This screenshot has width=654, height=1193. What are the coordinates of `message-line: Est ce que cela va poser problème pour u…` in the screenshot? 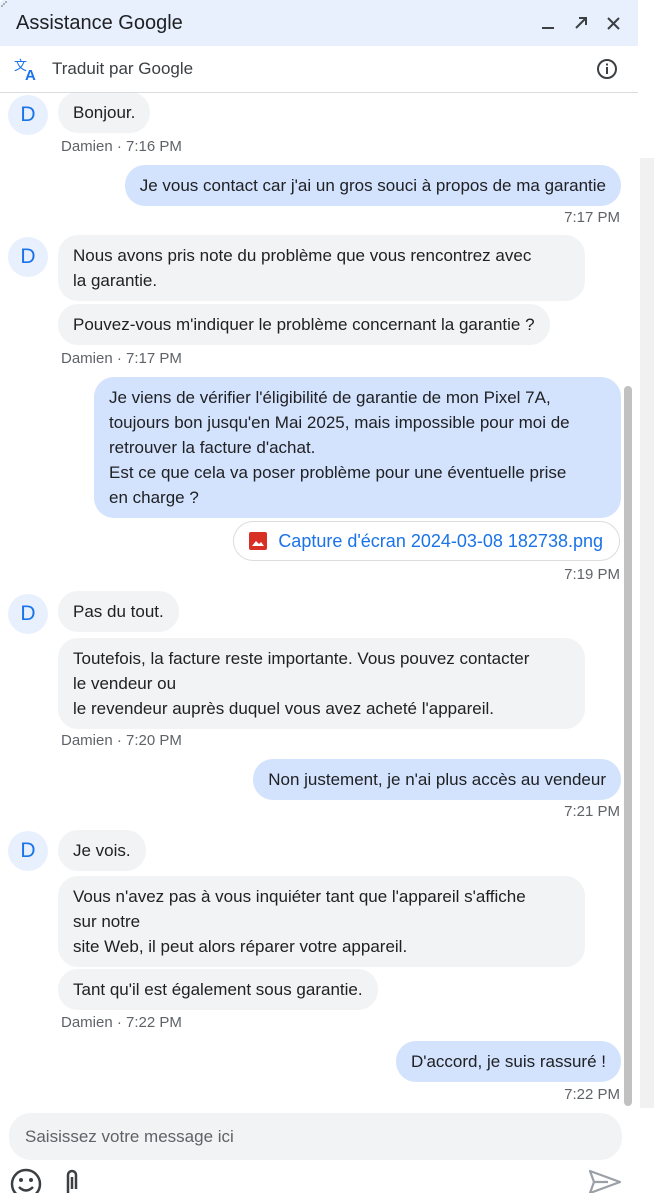 It's located at (338, 472).